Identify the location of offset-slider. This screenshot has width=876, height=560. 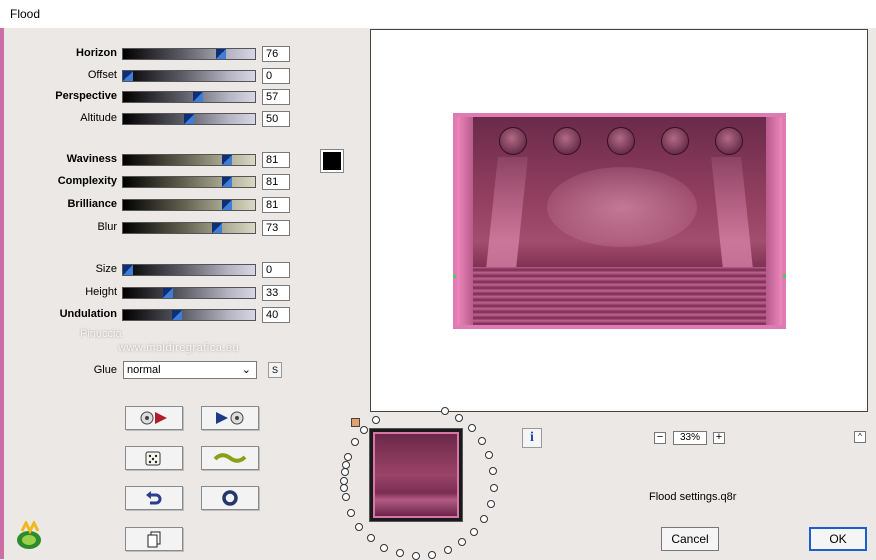
(189, 76).